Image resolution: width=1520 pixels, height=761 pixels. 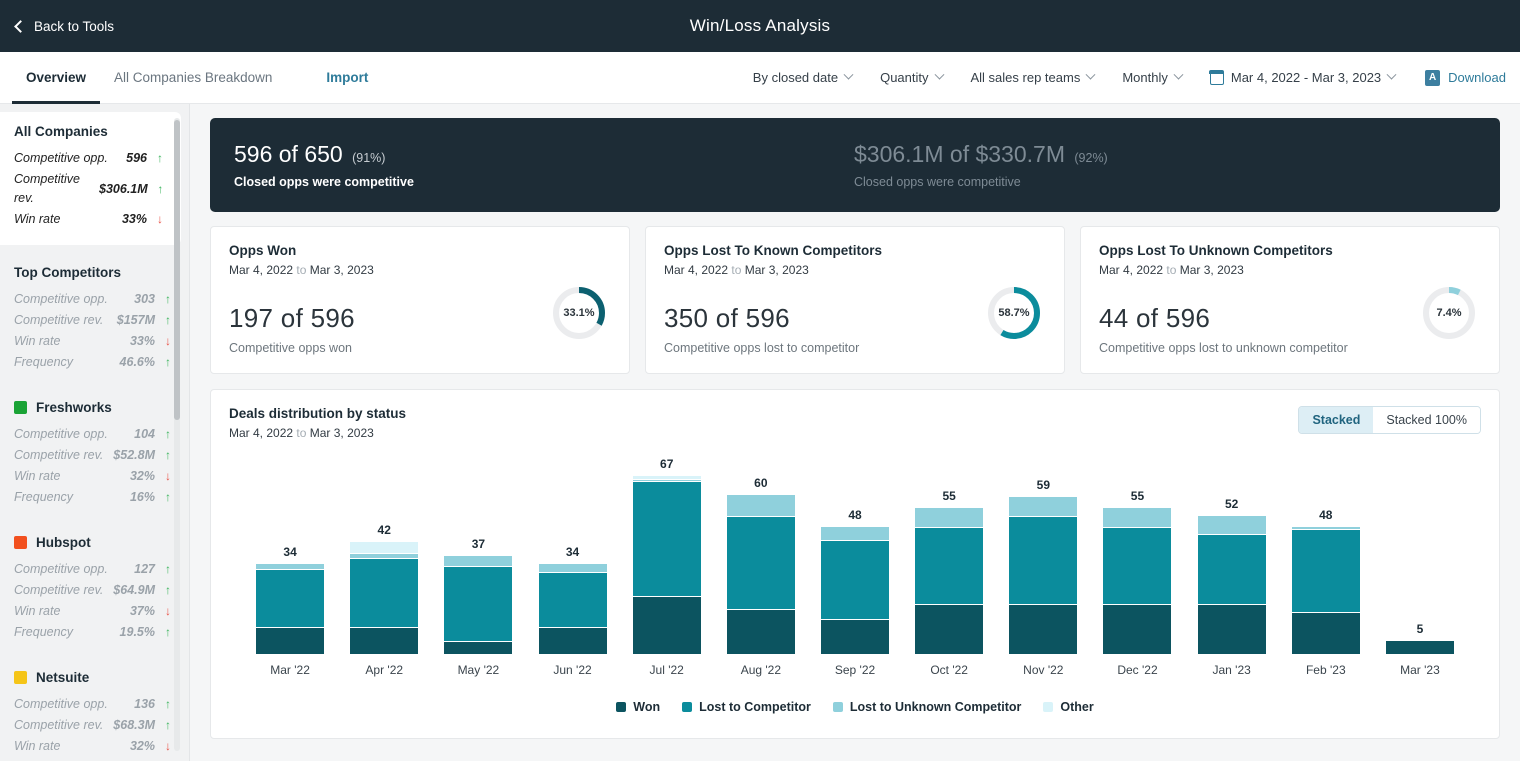 What do you see at coordinates (177, 270) in the screenshot?
I see `sidebar-scrollbar-thumb` at bounding box center [177, 270].